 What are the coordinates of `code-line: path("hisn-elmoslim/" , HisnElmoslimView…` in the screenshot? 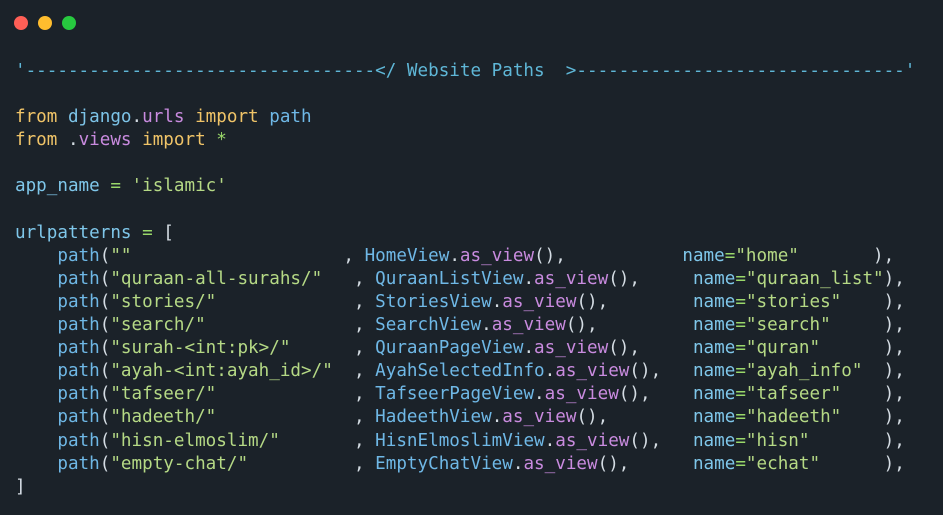 It's located at (465, 441).